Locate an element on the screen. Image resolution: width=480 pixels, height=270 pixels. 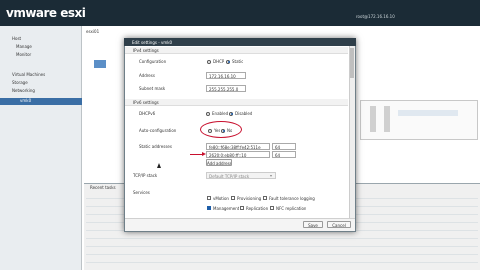
ipv6-address-value-2: 2620:0:eb80:ff::10 is located at coordinates (228, 155).